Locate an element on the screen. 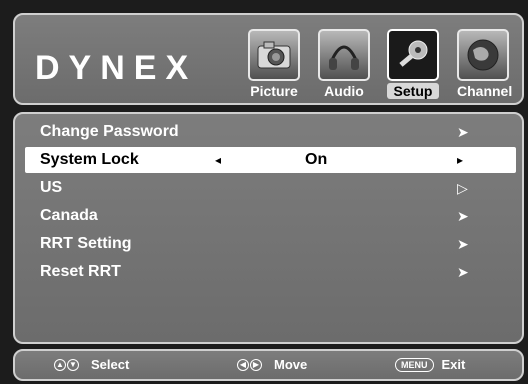 This screenshot has width=528, height=384. right-arrow-icon: ▸ is located at coordinates (460, 160).